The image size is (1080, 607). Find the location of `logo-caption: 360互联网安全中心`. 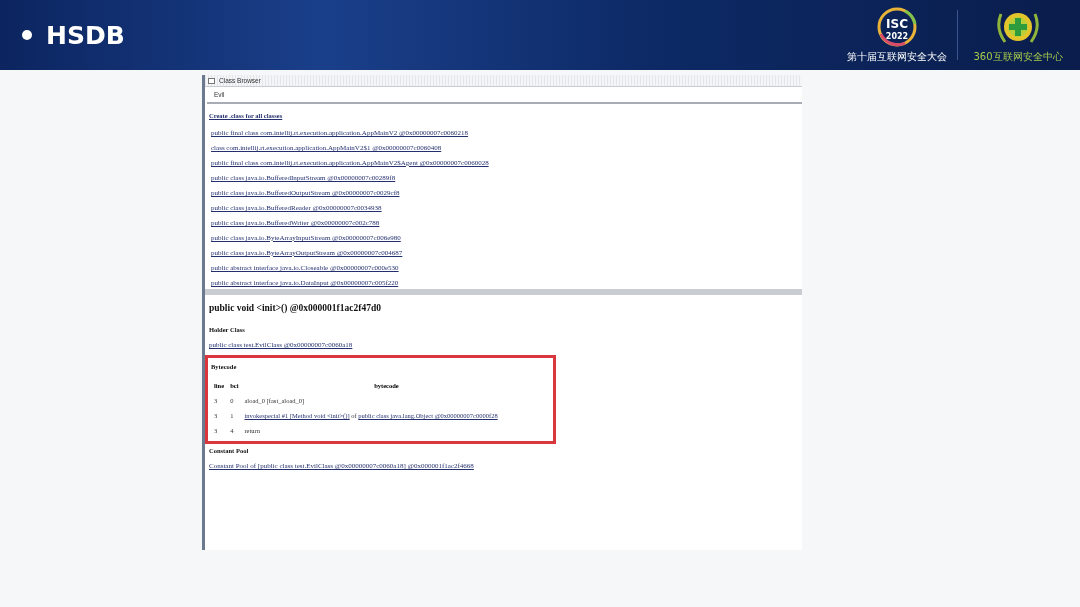

logo-caption: 360互联网安全中心 is located at coordinates (1018, 57).